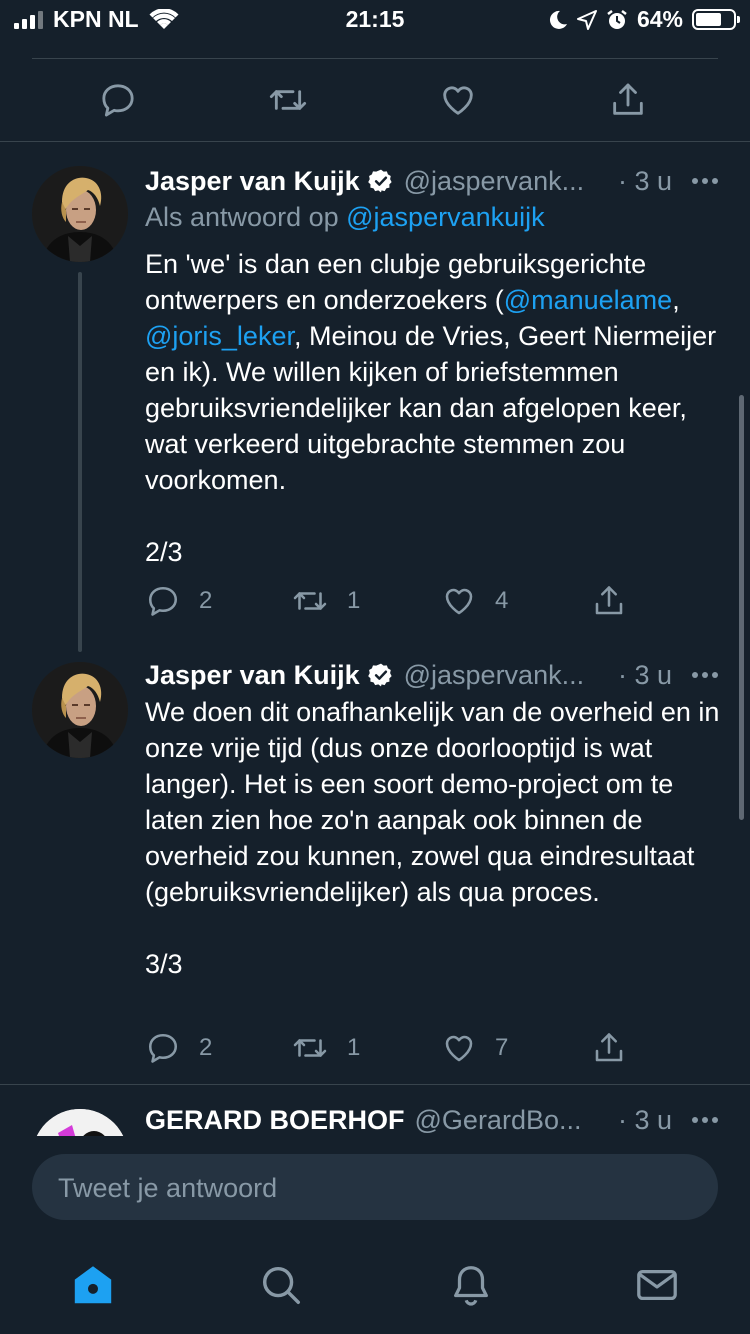  Describe the element at coordinates (375, 20) in the screenshot. I see `status-bar: KPN NL 21:15 64%` at that location.